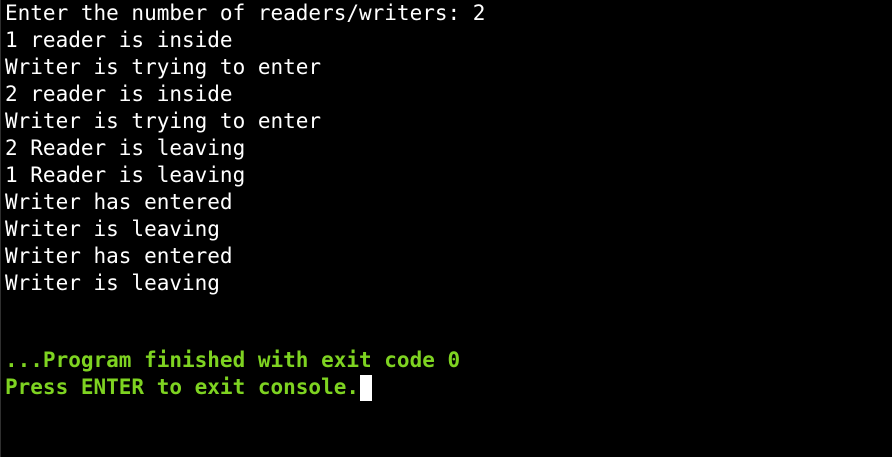 This screenshot has width=892, height=457. What do you see at coordinates (366, 387) in the screenshot?
I see `text-cursor` at bounding box center [366, 387].